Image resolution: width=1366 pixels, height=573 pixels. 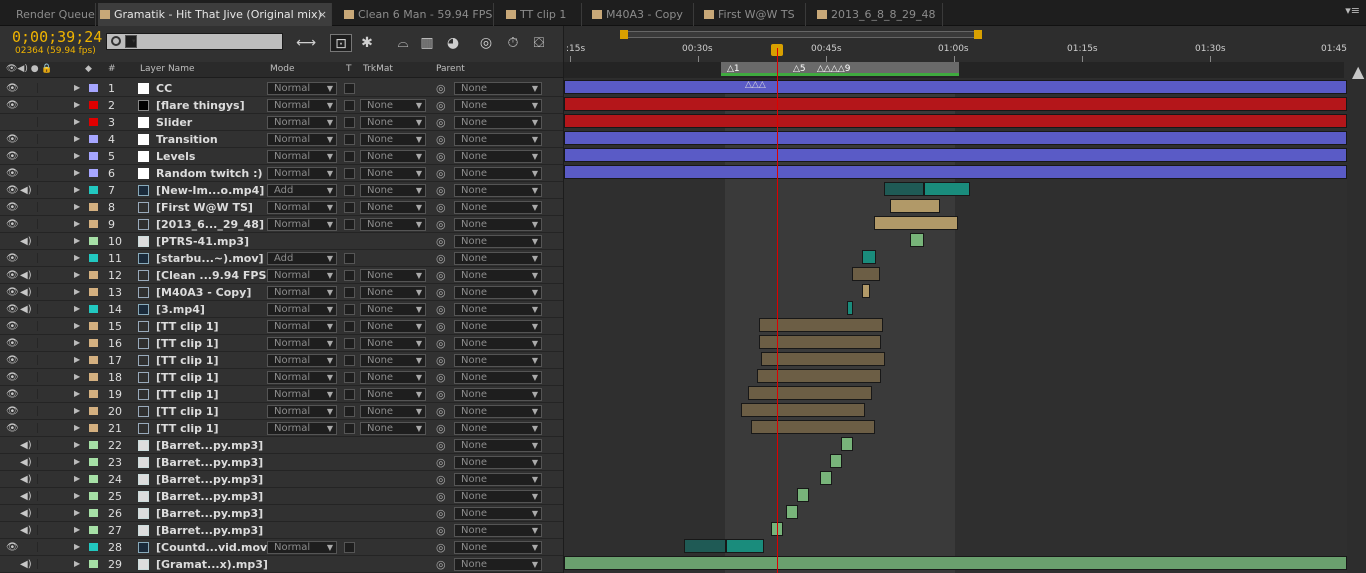 What do you see at coordinates (281, 326) in the screenshot?
I see `layer-row: 👁 ▶ 15 [TT clip 1] Normal ▼ None ▼ ◎ None ▼` at bounding box center [281, 326].